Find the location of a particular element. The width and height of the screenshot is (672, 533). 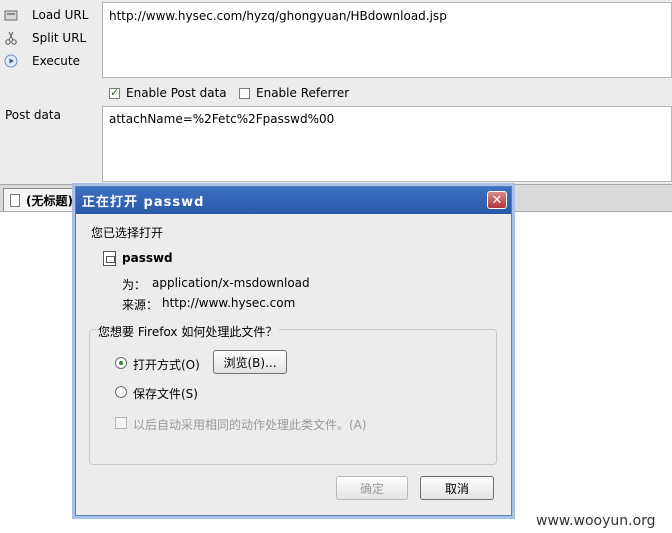

file-type-label: 为： is located at coordinates (134, 285).